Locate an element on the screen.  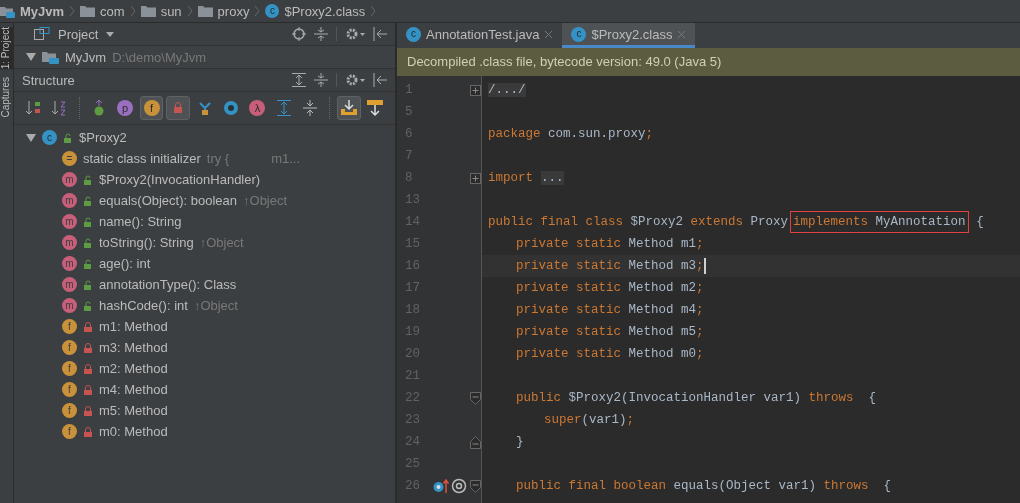
overrides-icon is located at coordinates (441, 486).